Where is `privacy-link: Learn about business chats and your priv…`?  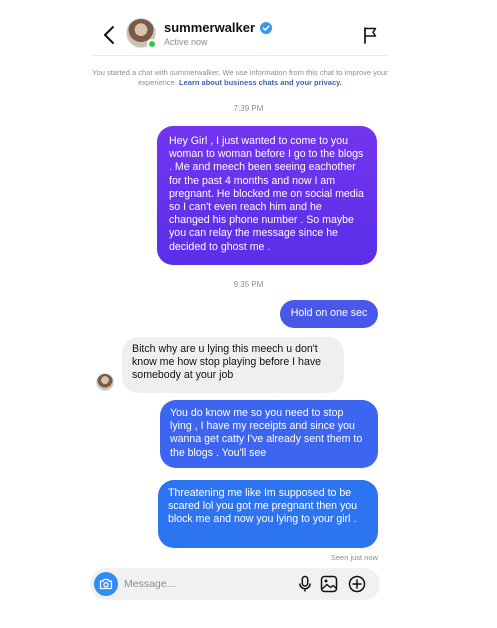 privacy-link: Learn about business chats and your priv… is located at coordinates (260, 82).